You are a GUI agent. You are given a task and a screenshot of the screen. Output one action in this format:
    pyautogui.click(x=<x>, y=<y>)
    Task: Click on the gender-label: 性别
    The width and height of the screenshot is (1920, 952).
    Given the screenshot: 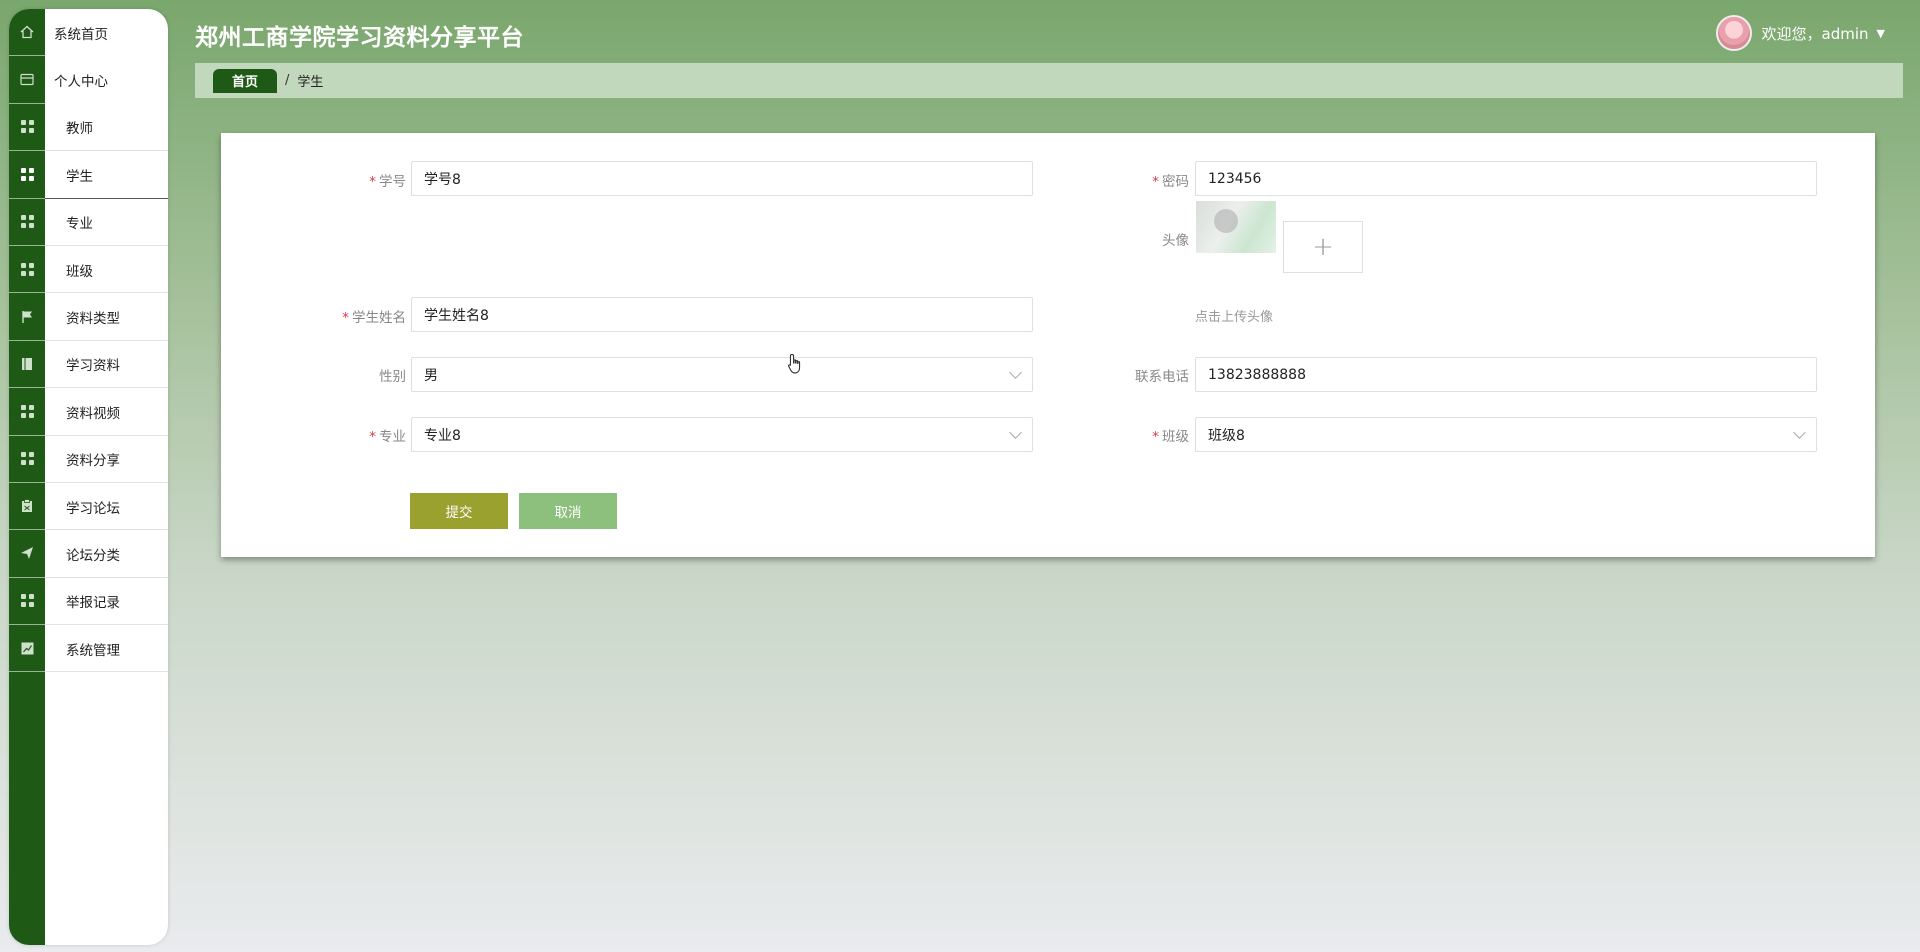 What is the action you would take?
    pyautogui.click(x=392, y=377)
    